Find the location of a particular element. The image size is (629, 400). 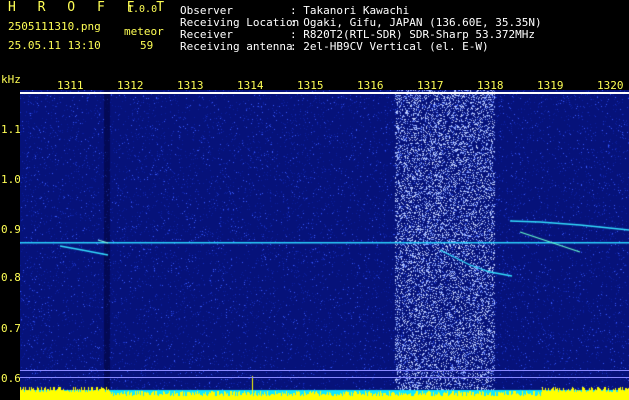

y-tick-label: 0.8 is located at coordinates (11, 277).